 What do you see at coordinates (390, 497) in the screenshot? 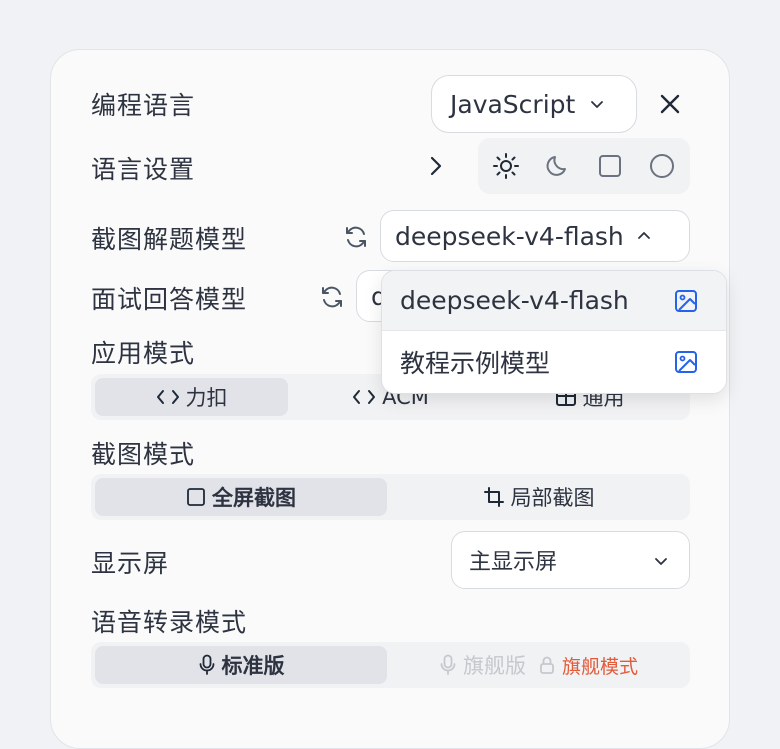
I see `capture-mode-segmented: 全屏截图 局部截图` at bounding box center [390, 497].